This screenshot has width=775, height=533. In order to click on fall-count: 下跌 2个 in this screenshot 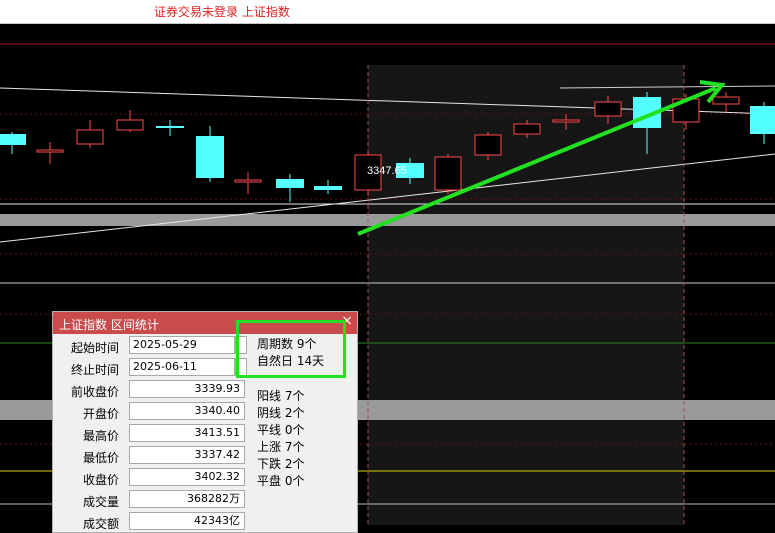, I will do `click(281, 464)`.